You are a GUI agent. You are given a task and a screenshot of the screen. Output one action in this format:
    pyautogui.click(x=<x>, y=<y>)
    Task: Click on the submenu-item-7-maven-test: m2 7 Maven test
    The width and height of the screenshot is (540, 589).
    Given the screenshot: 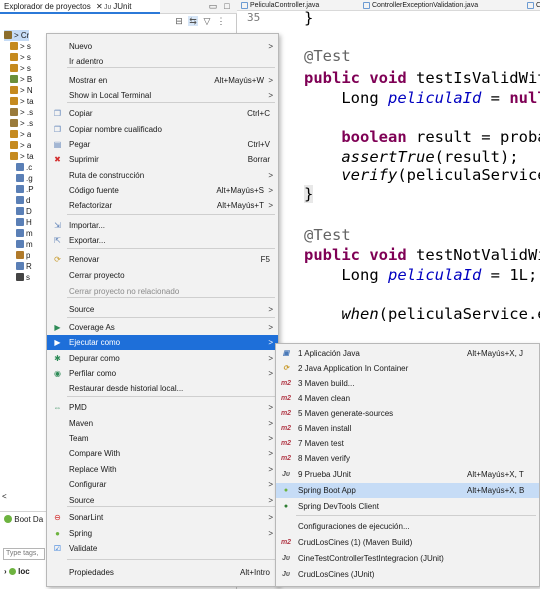 What is the action you would take?
    pyautogui.click(x=407, y=443)
    